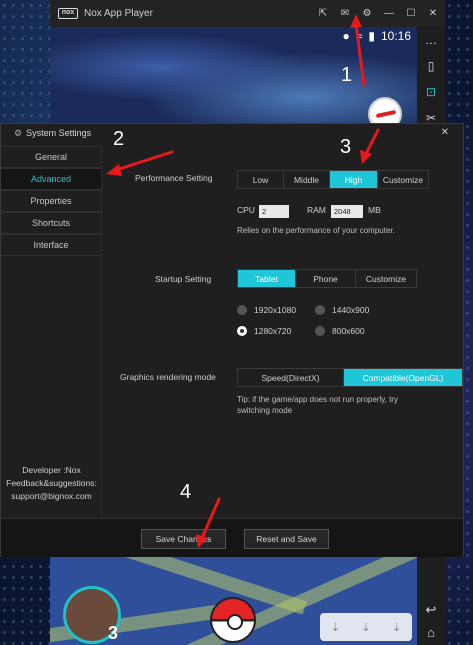 The height and width of the screenshot is (645, 473). Describe the element at coordinates (286, 539) in the screenshot. I see `reset-and-save-button: Reset and Save` at that location.